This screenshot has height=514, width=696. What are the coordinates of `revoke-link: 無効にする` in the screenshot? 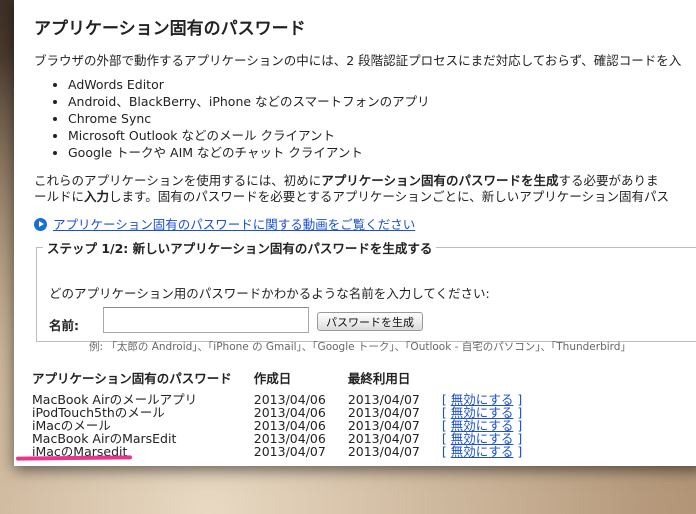 It's located at (482, 451).